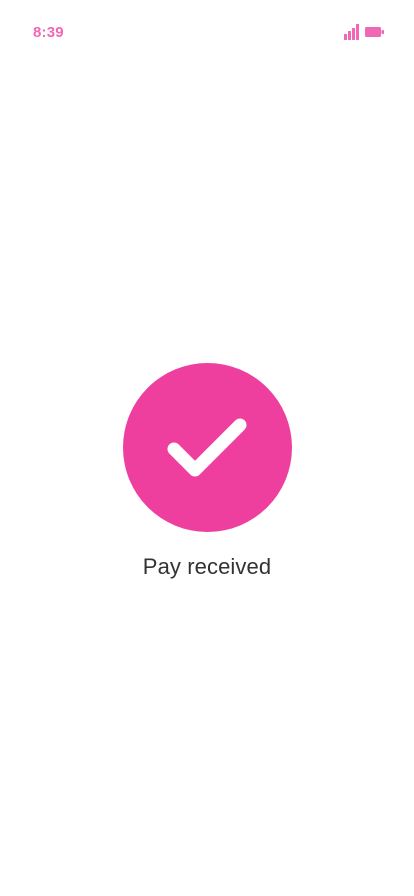  What do you see at coordinates (207, 32) in the screenshot?
I see `status-bar: 8:39` at bounding box center [207, 32].